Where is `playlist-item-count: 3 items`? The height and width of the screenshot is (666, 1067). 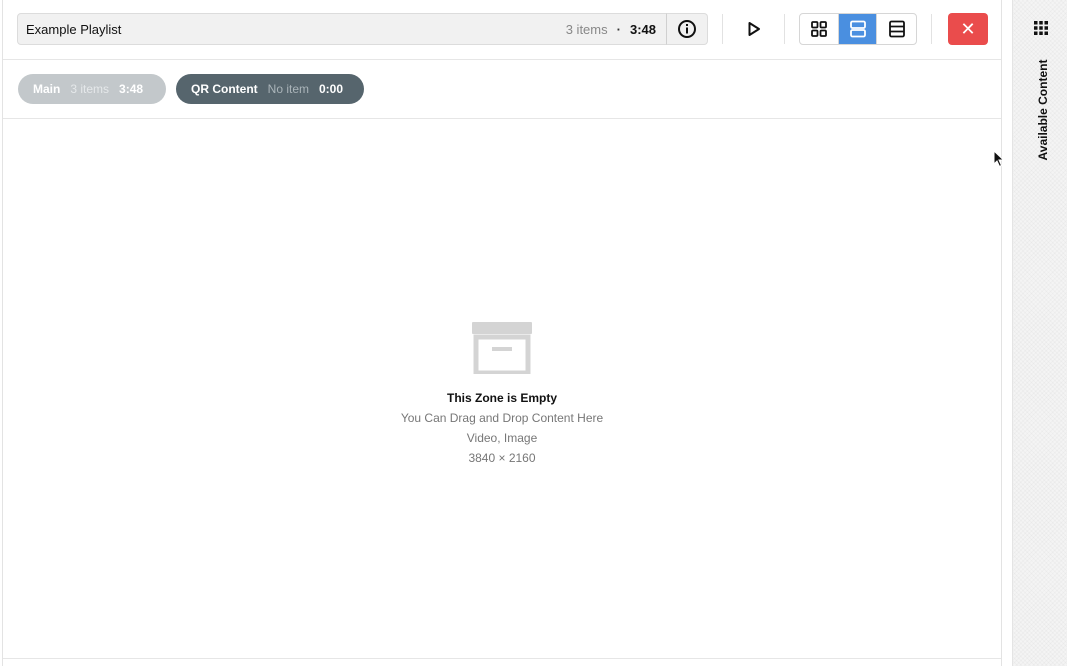
playlist-item-count: 3 items is located at coordinates (586, 29).